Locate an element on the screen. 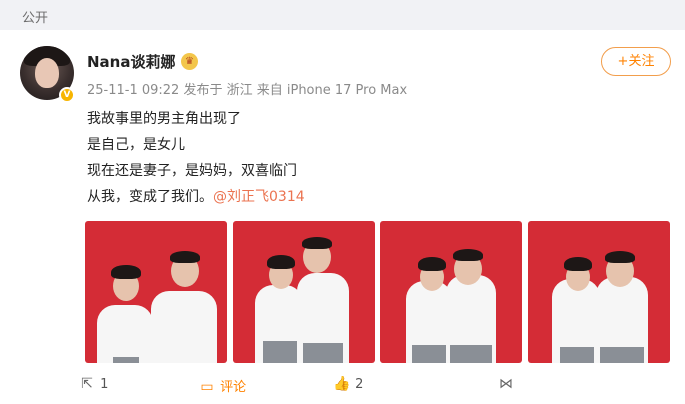  post-line: 是自己，是女儿 is located at coordinates (136, 145).